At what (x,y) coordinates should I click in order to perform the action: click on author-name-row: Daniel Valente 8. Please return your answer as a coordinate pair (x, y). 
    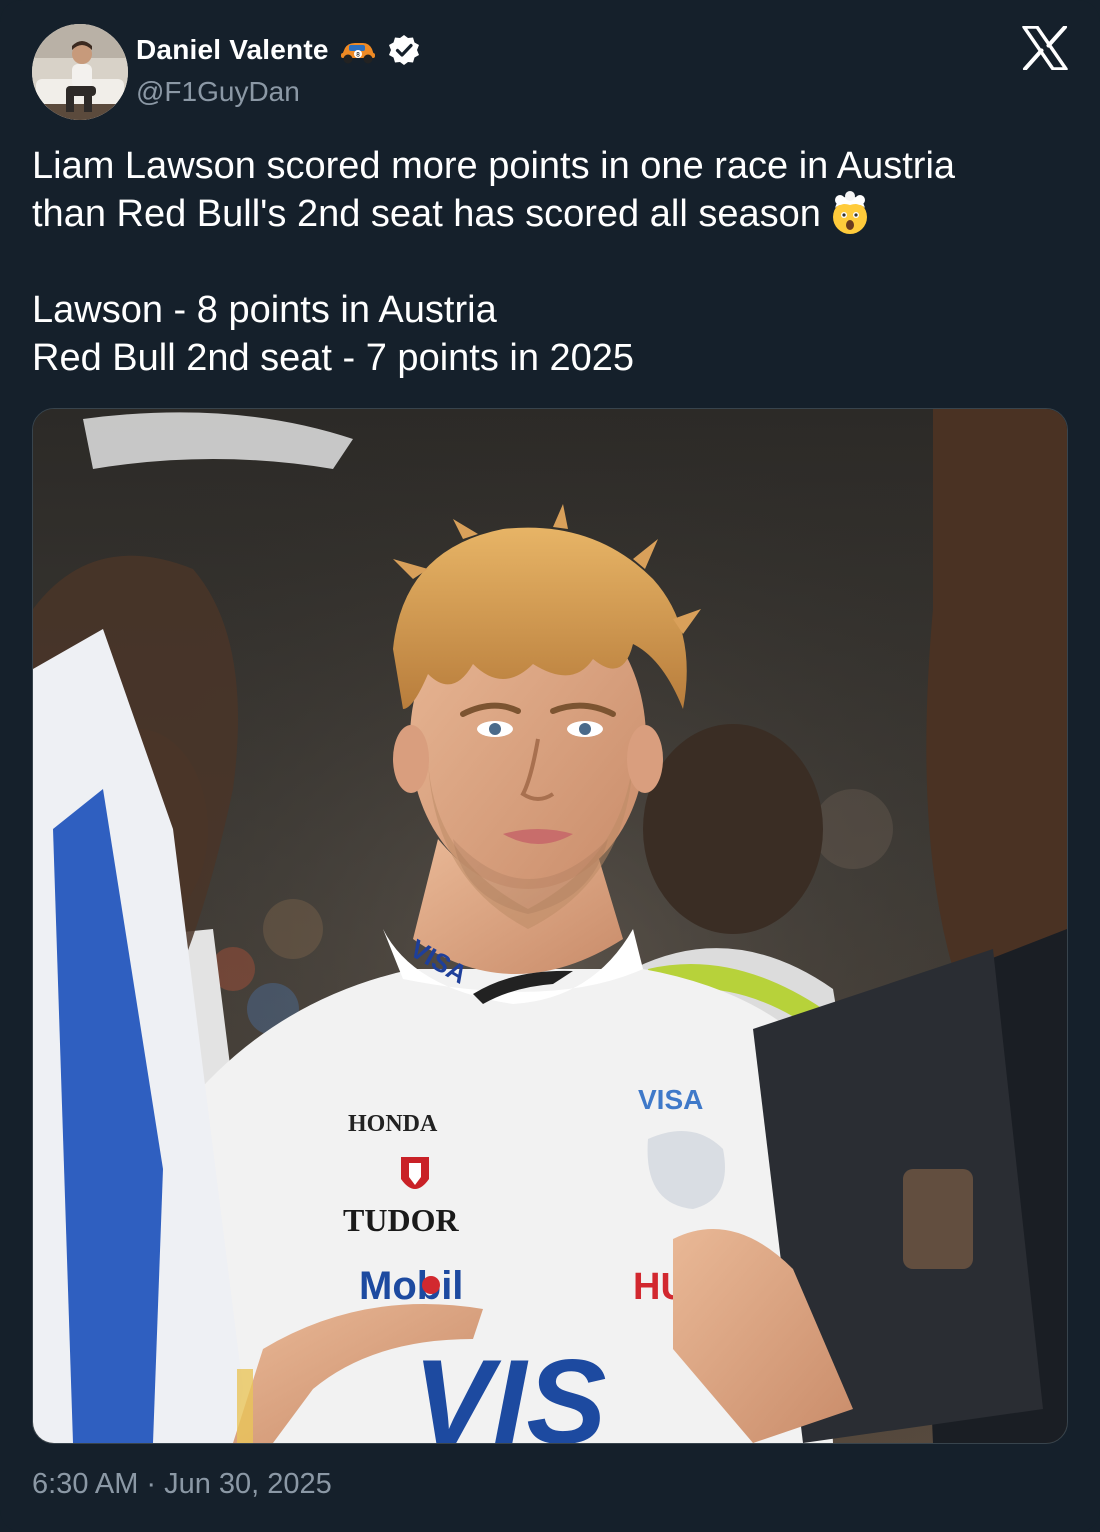
    Looking at the image, I should click on (278, 50).